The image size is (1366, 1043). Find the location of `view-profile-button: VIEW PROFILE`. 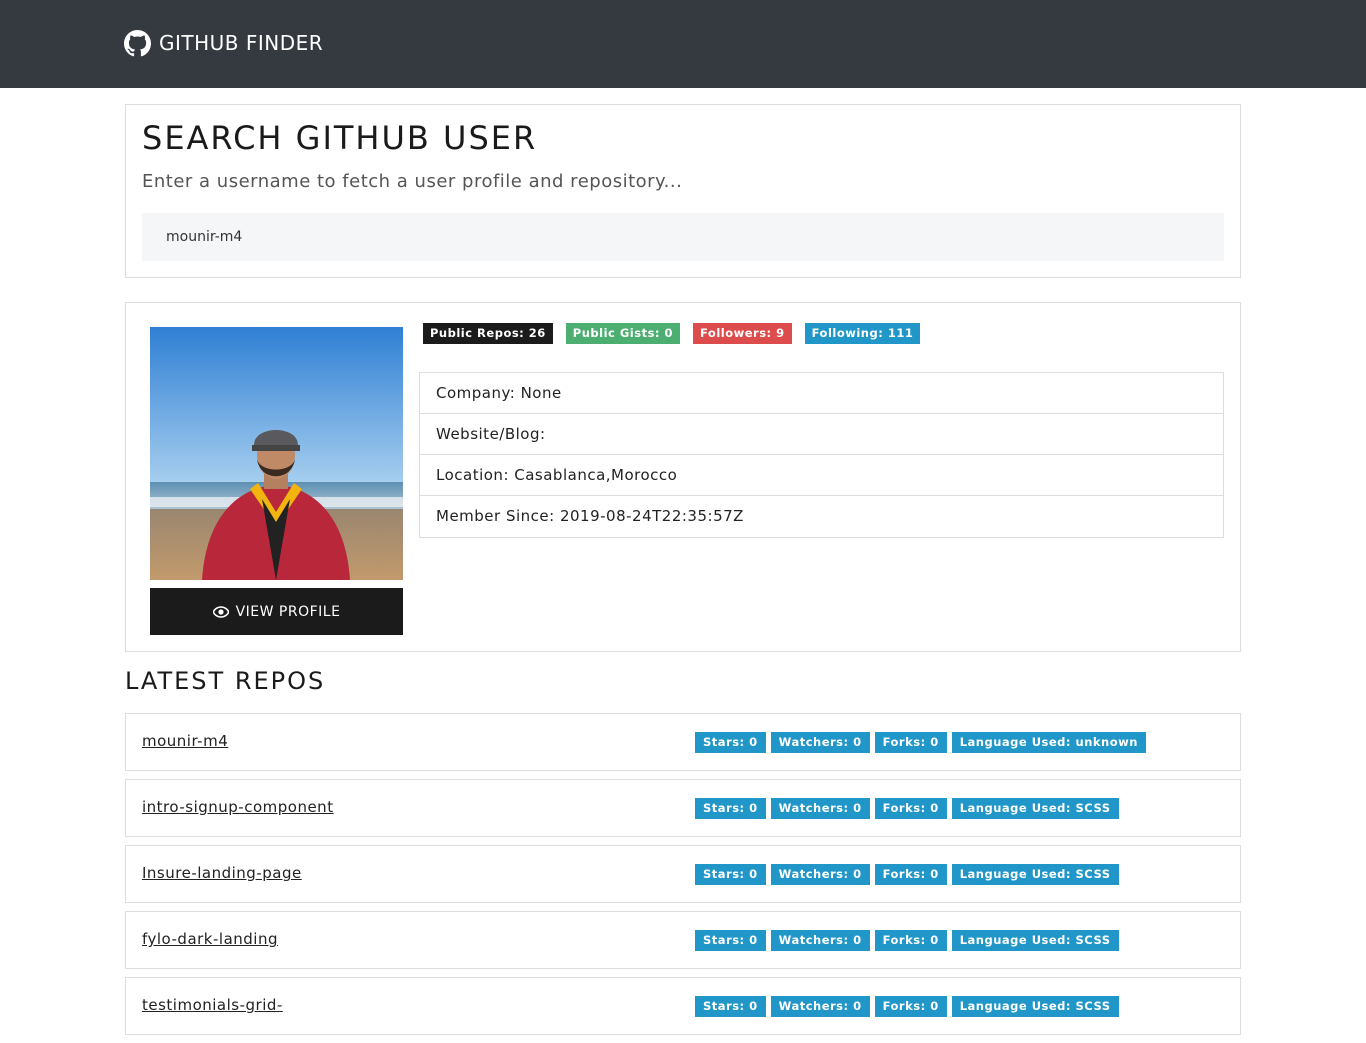

view-profile-button: VIEW PROFILE is located at coordinates (276, 611).